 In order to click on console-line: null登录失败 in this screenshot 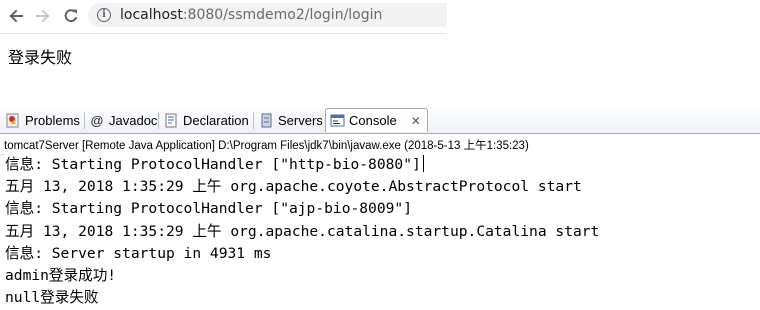, I will do `click(52, 298)`.